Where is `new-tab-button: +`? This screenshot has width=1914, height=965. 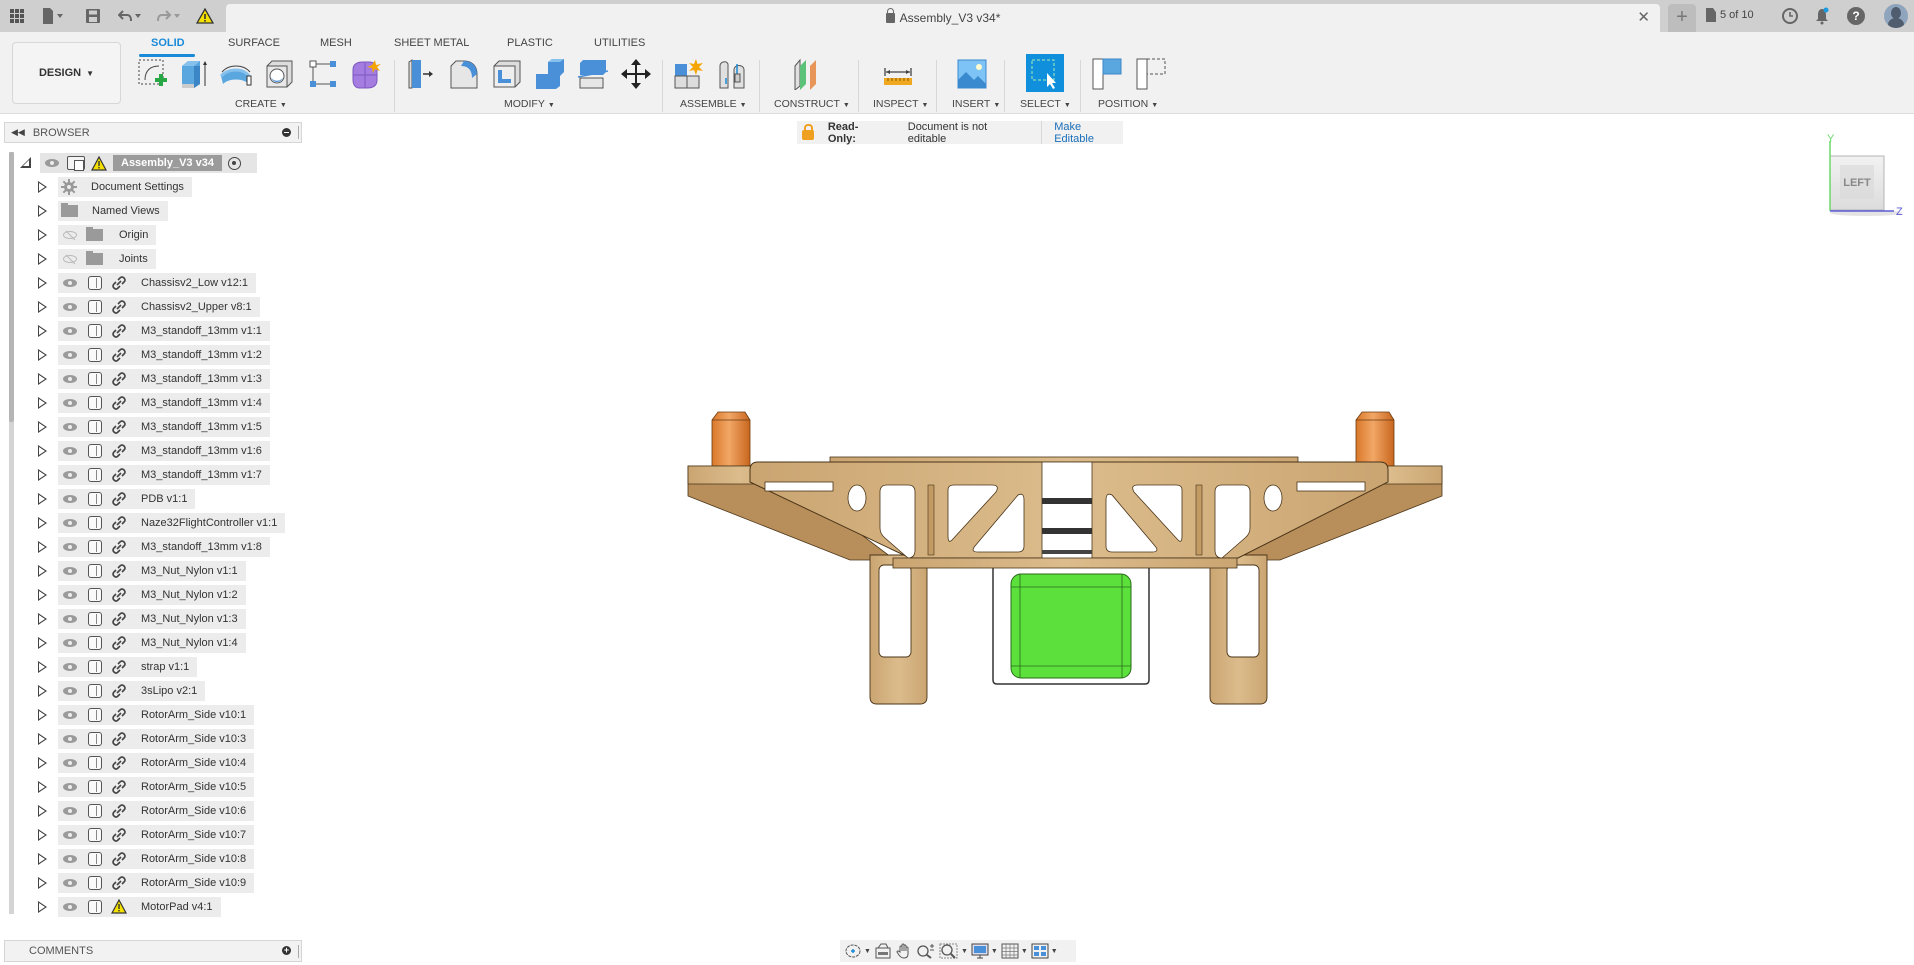 new-tab-button: + is located at coordinates (1682, 18).